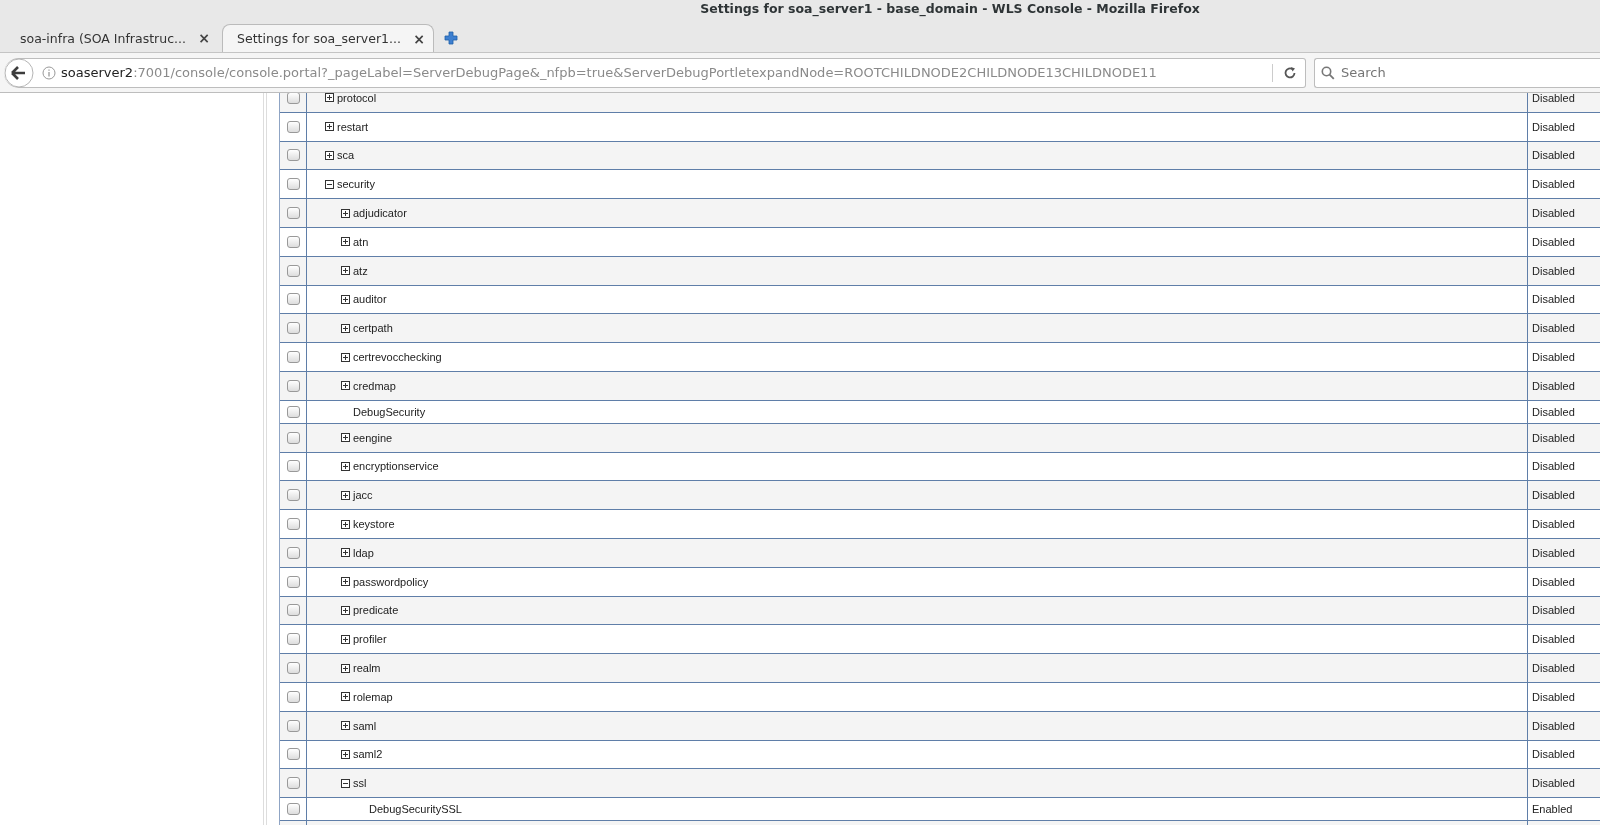 This screenshot has width=1600, height=825. Describe the element at coordinates (1290, 72) in the screenshot. I see `reload-icon` at that location.